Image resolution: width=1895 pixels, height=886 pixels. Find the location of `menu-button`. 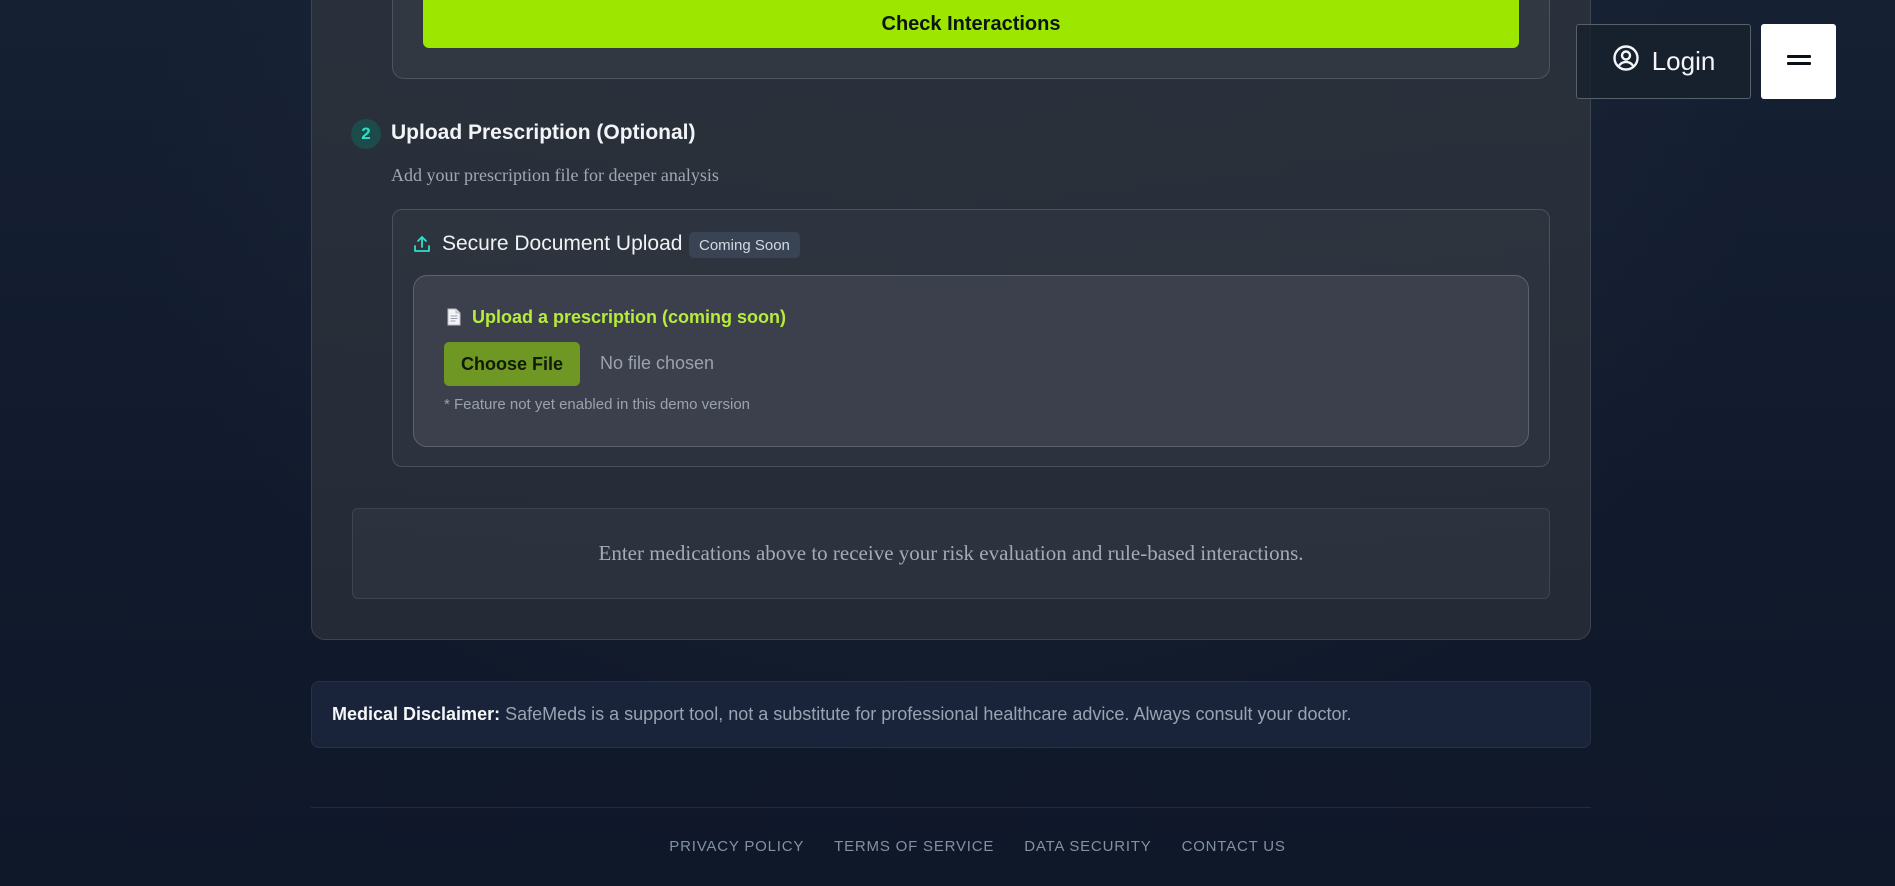

menu-button is located at coordinates (1798, 61).